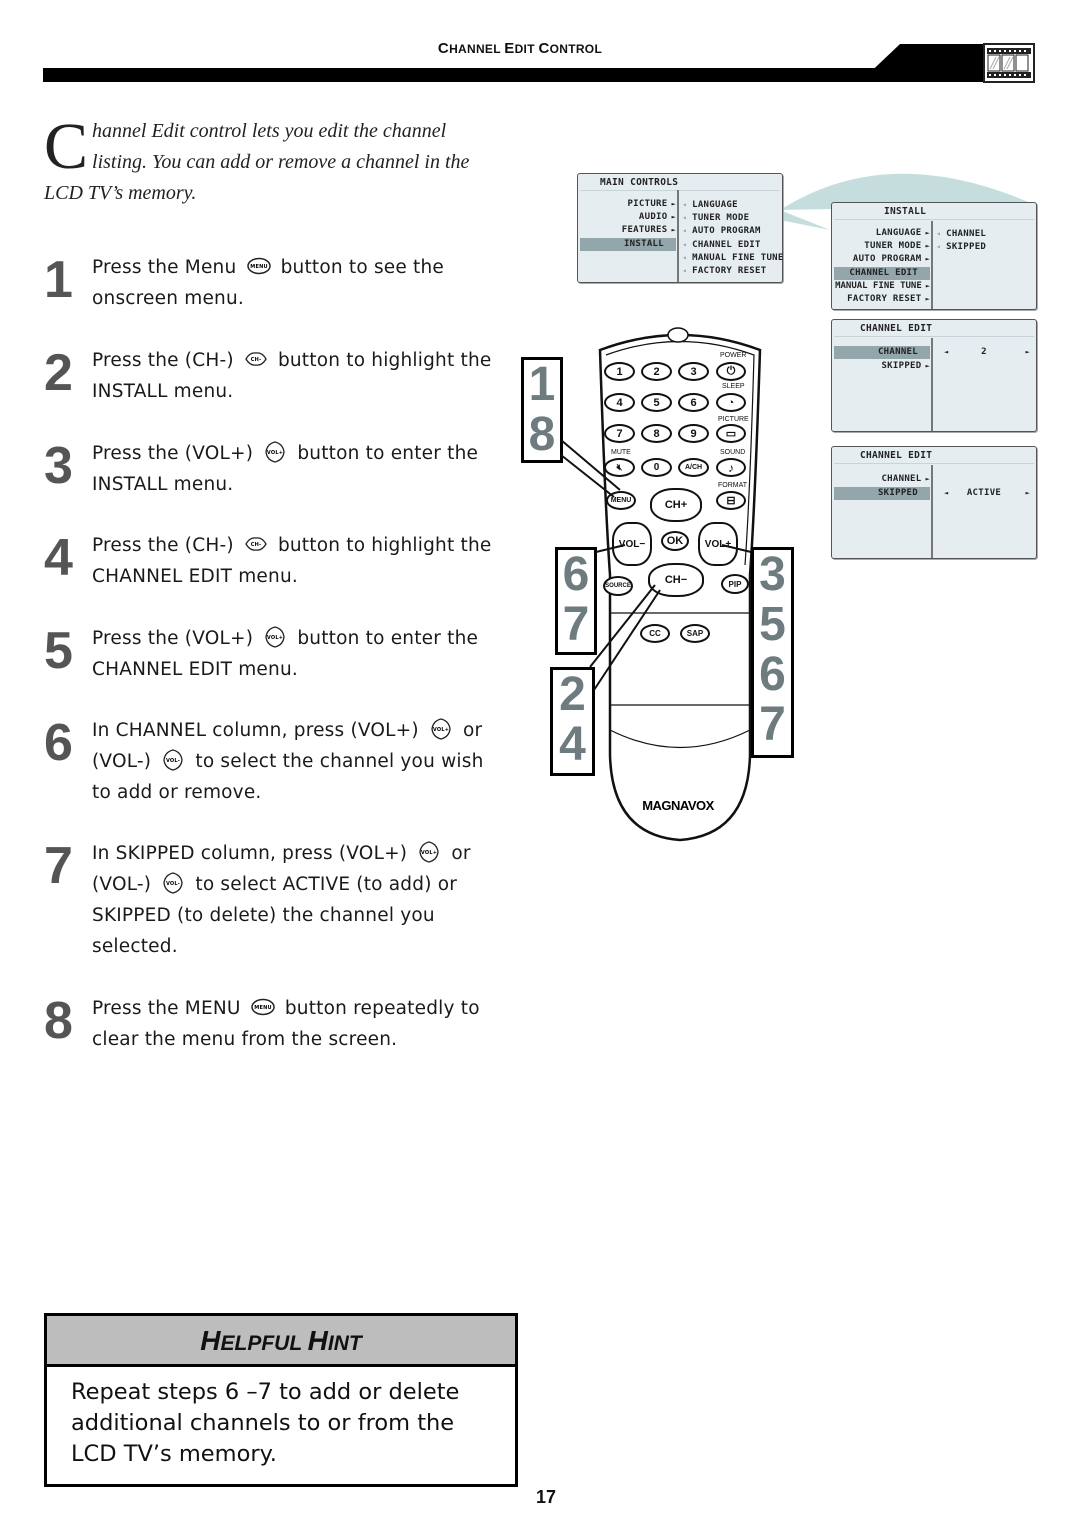  Describe the element at coordinates (675, 541) in the screenshot. I see `ok-button: OK` at that location.